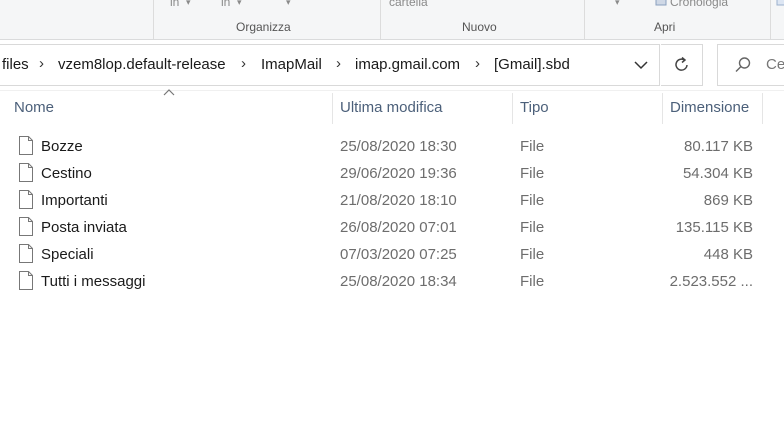 The image size is (784, 446). I want to click on file-row: Importanti 21/08/2020 18:10 File 869 KB, so click(392, 200).